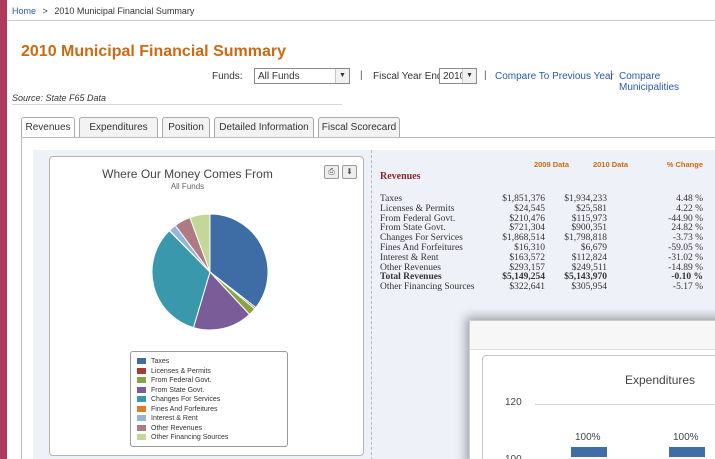 This screenshot has height=459, width=715. What do you see at coordinates (589, 257) in the screenshot?
I see `cell-2010: $112,824` at bounding box center [589, 257].